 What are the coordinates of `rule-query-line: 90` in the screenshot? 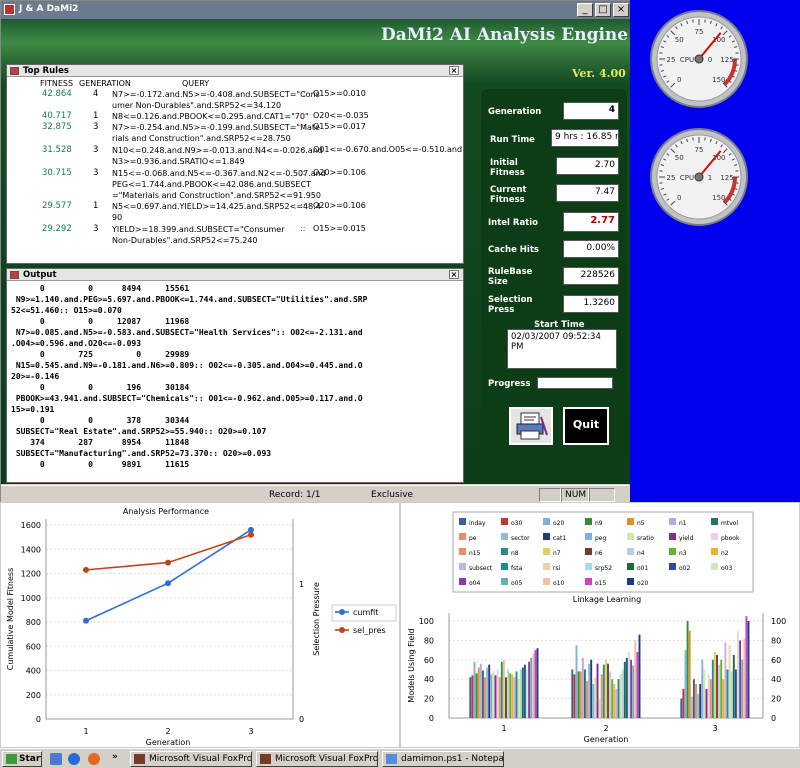 It's located at (117, 217).